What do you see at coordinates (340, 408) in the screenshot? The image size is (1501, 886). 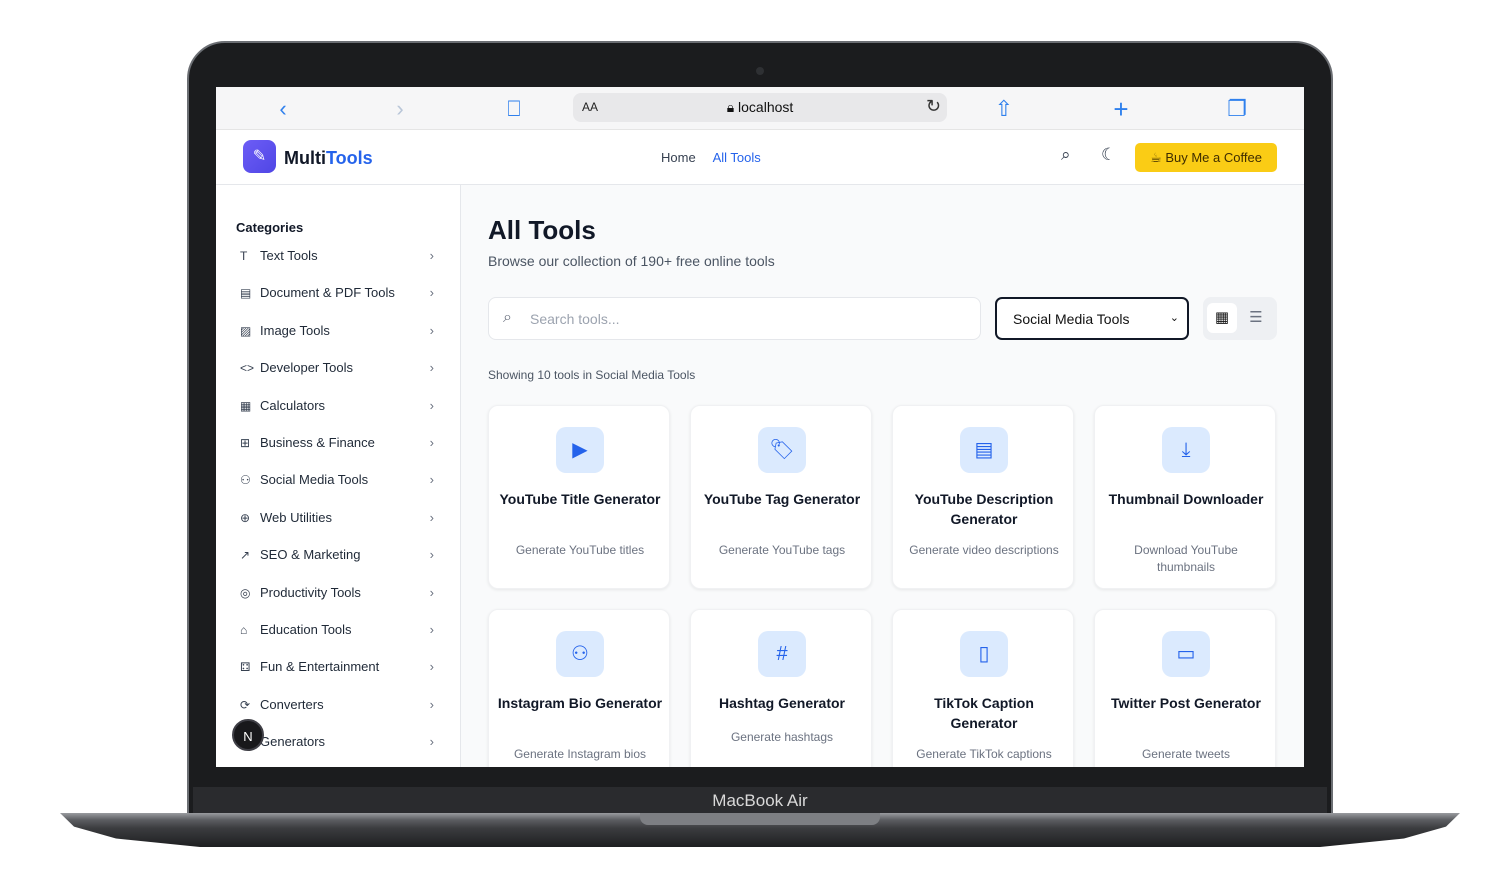 I see `sidebar-item: ▦ Calculators ›` at bounding box center [340, 408].